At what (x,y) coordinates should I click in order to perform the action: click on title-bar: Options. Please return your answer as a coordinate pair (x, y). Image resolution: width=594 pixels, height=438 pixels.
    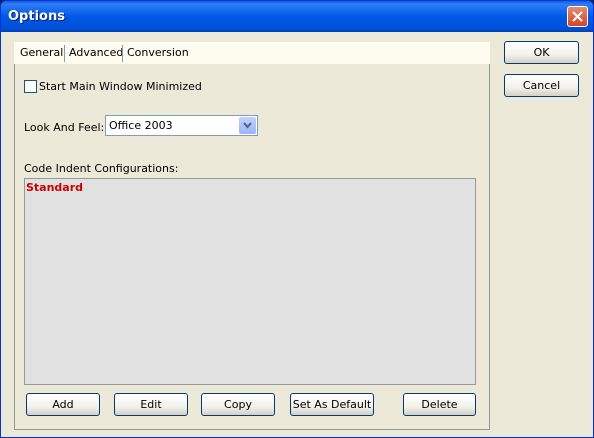
    Looking at the image, I should click on (297, 16).